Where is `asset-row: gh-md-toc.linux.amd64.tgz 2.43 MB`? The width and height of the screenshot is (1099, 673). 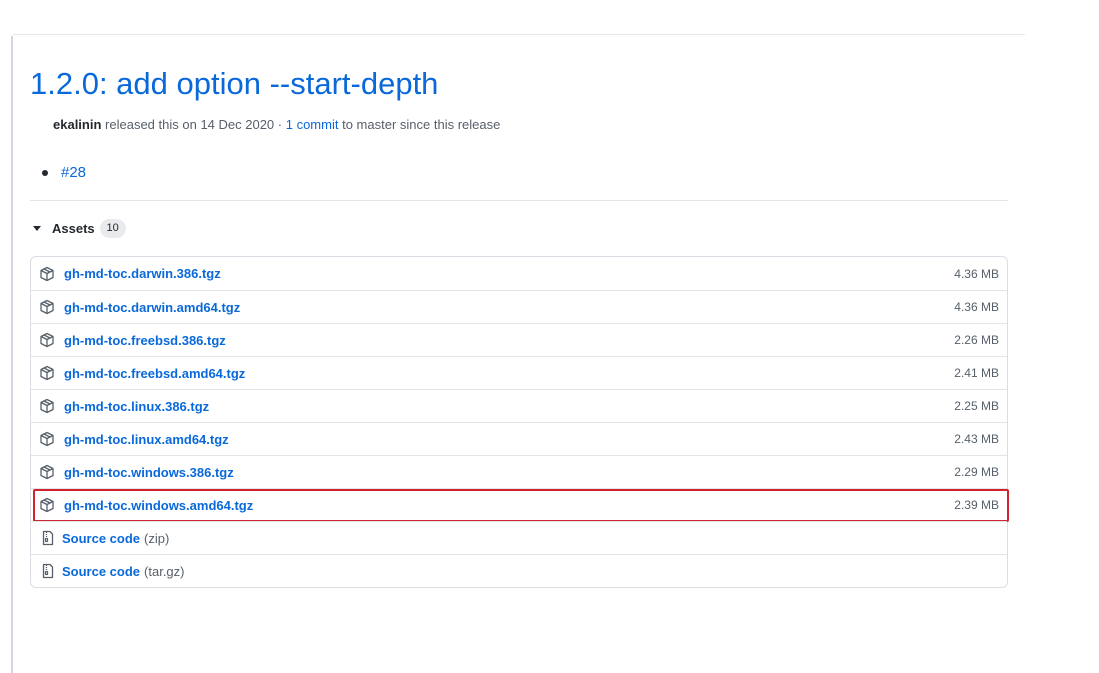 asset-row: gh-md-toc.linux.amd64.tgz 2.43 MB is located at coordinates (519, 438).